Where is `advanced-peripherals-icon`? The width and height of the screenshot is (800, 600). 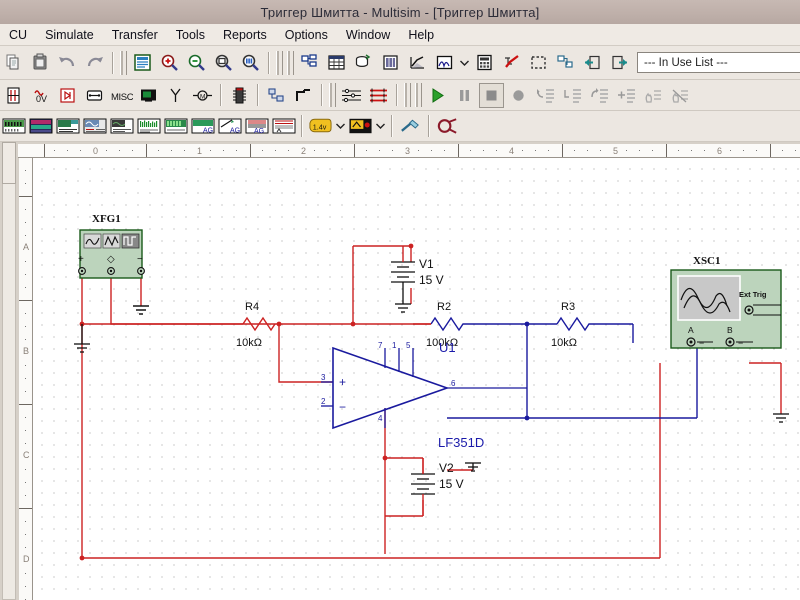 advanced-peripherals-icon is located at coordinates (148, 95).